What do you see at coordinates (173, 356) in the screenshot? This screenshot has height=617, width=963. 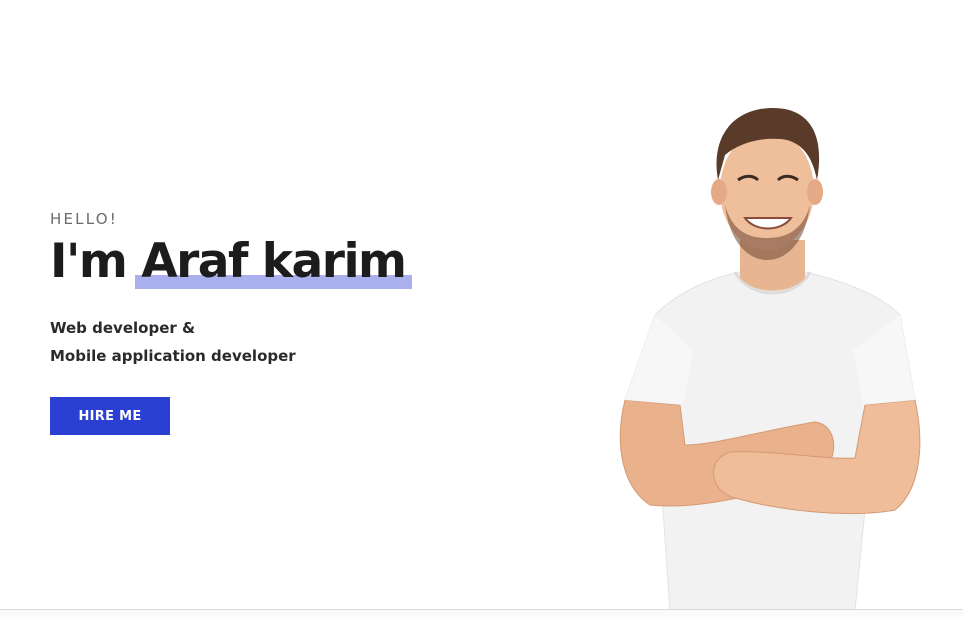 I see `role-line: Mobile application developer` at bounding box center [173, 356].